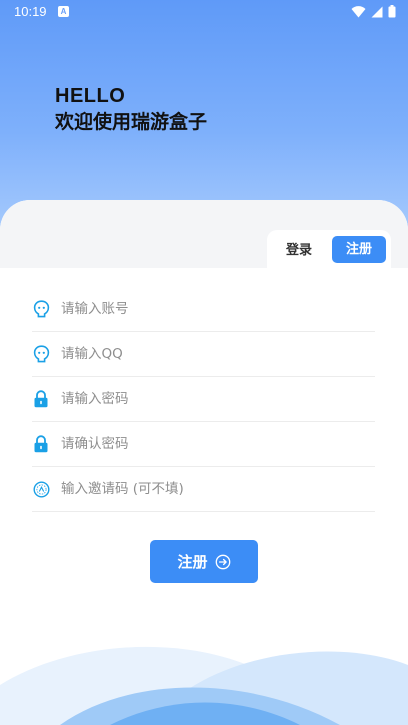  I want to click on hero-text: HELLO 欢迎使用瑞游盒子, so click(131, 109).